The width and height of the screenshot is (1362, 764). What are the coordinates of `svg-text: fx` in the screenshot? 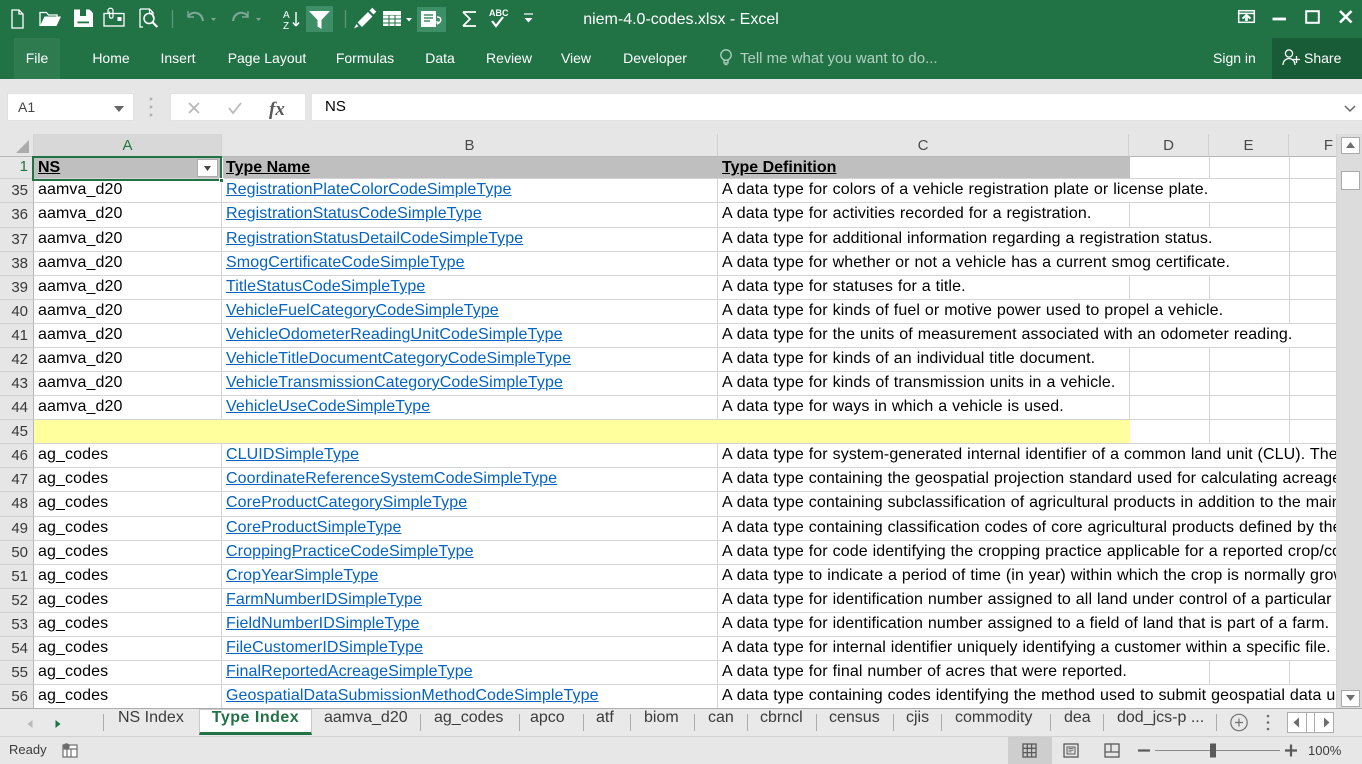 It's located at (277, 109).